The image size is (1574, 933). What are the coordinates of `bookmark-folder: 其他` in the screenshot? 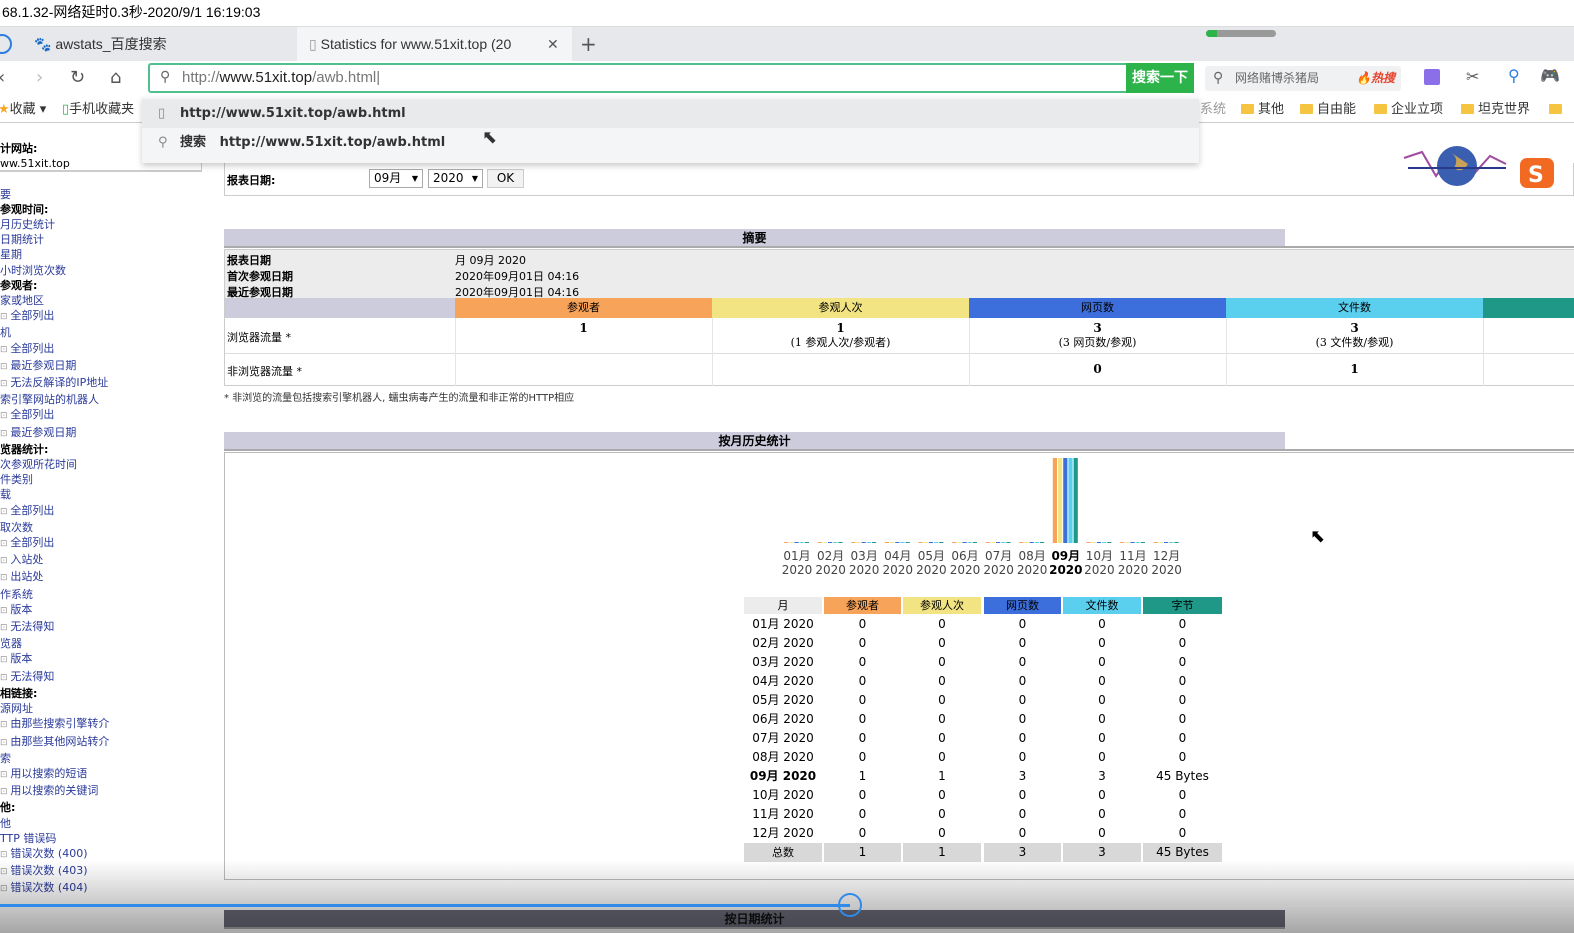 It's located at (1262, 110).